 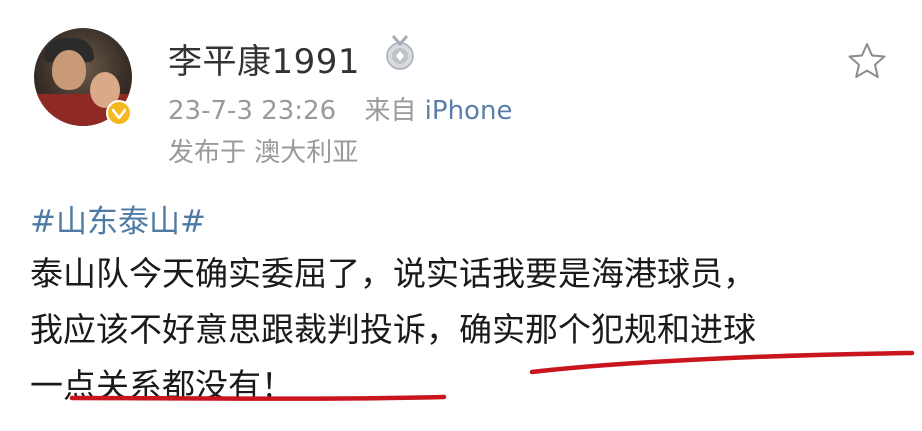 I want to click on avatar-face, so click(x=69, y=70).